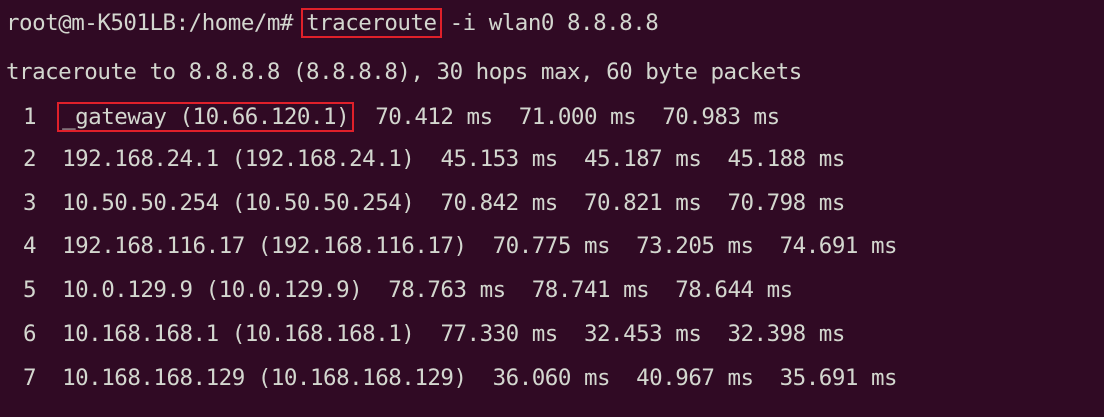  Describe the element at coordinates (29, 117) in the screenshot. I see `hop-number: 1` at that location.